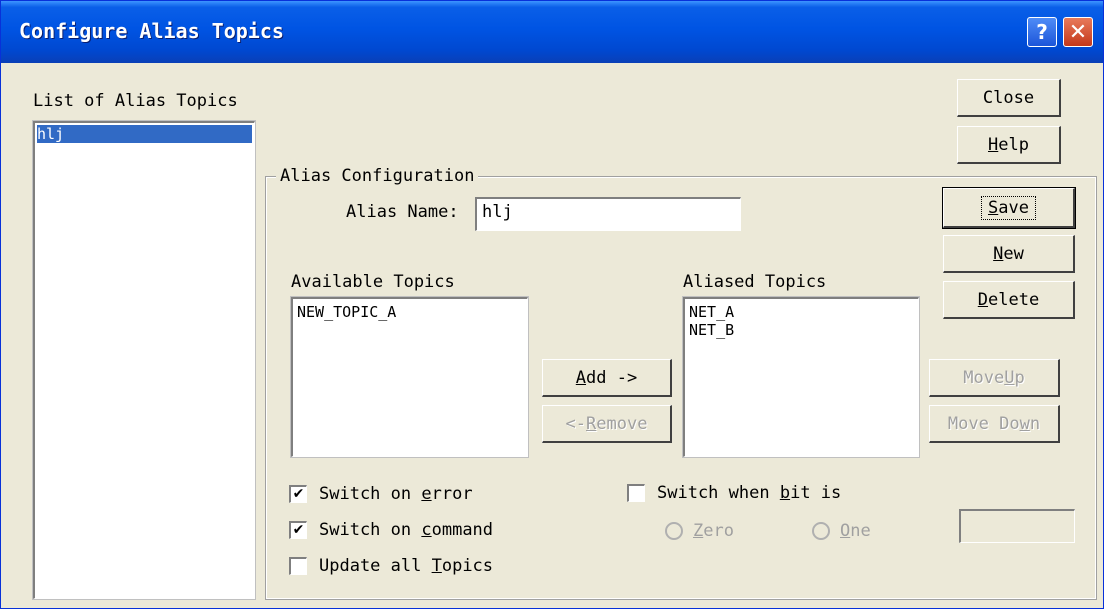 The width and height of the screenshot is (1104, 609). Describe the element at coordinates (612, 377) in the screenshot. I see `add-label-post: dd ->` at that location.